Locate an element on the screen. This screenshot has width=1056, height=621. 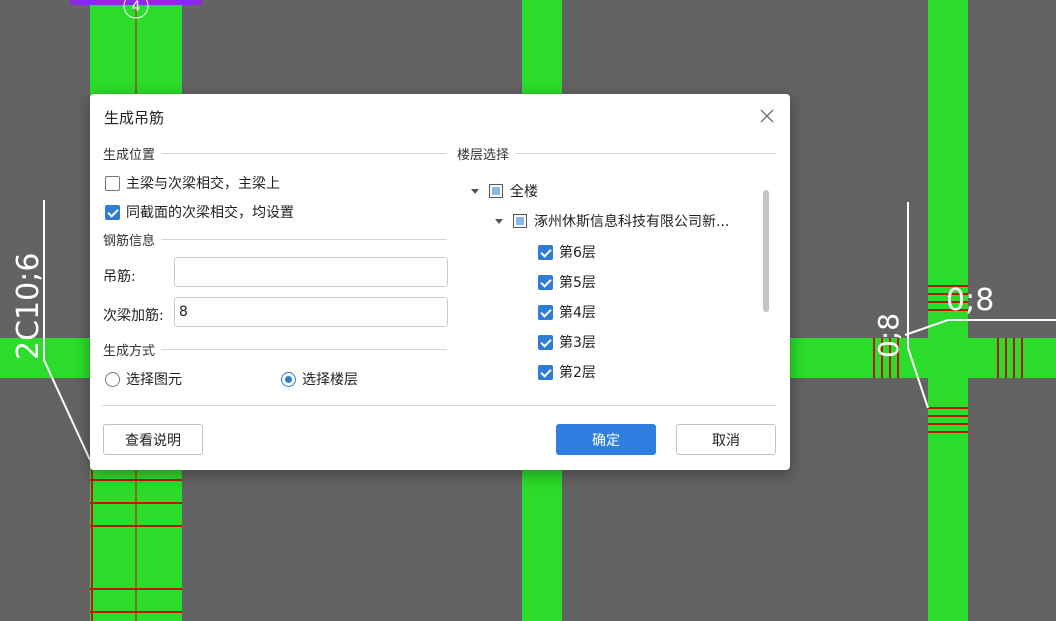
tree-item-floor: 第2层 is located at coordinates (567, 372).